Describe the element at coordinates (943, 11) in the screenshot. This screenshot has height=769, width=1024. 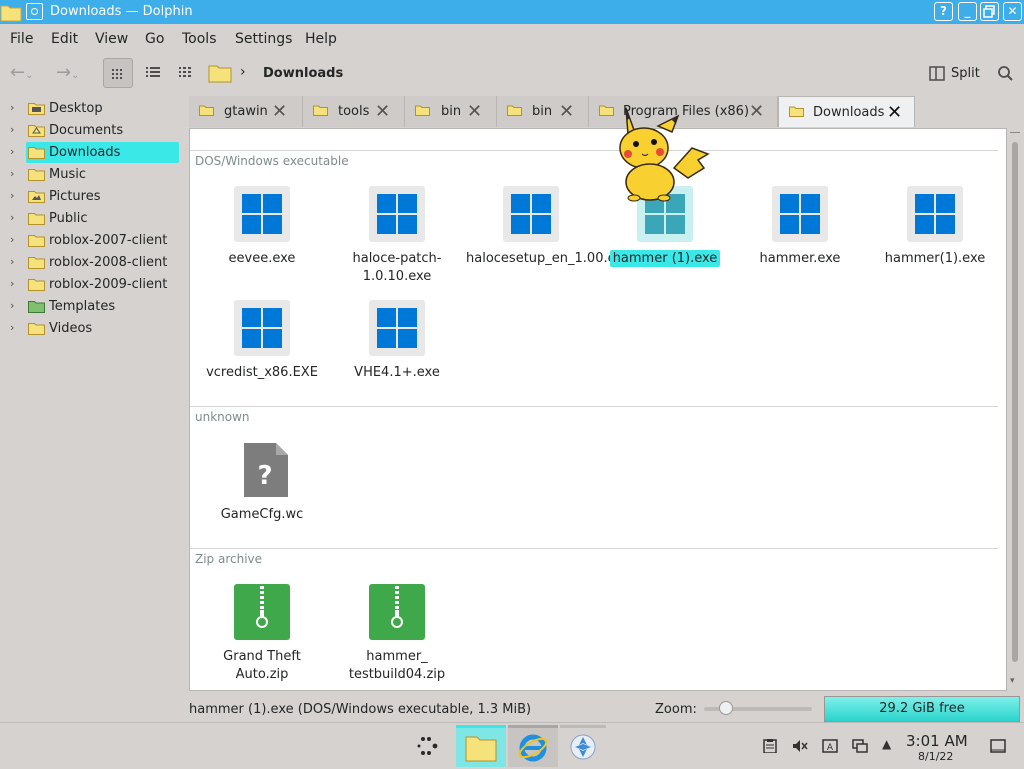
I see `help-button: ?` at that location.